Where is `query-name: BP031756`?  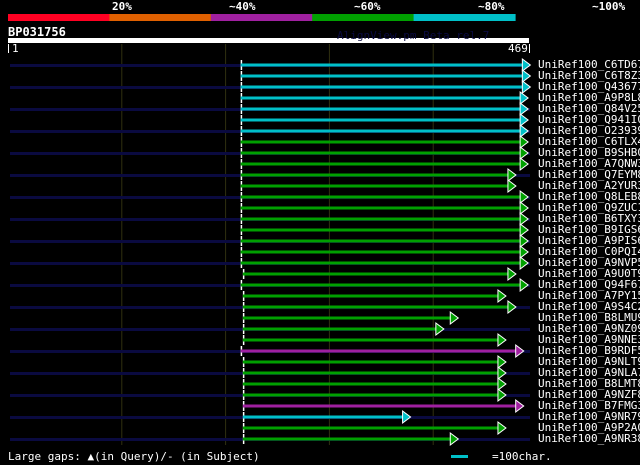
query-name: BP031756 is located at coordinates (37, 32).